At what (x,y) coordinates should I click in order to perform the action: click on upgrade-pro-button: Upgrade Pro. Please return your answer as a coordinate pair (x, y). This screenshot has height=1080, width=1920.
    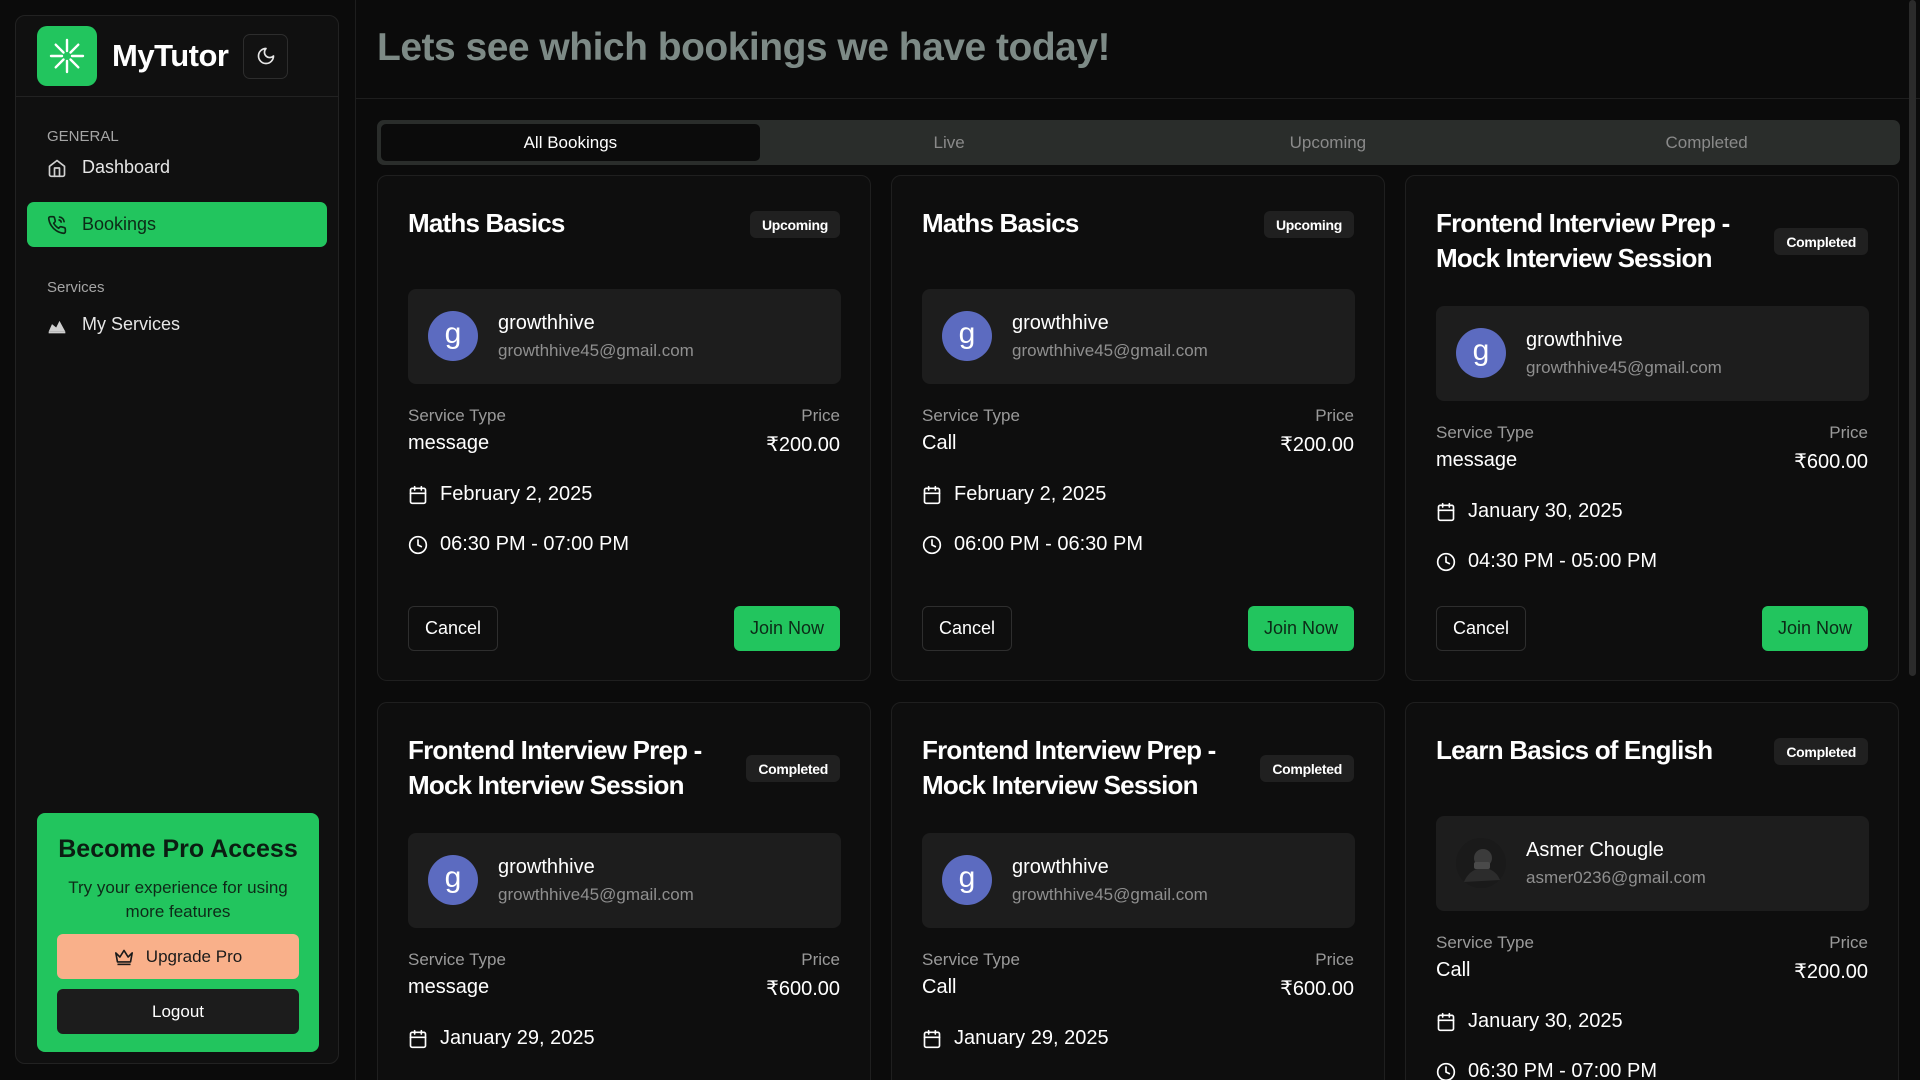
    Looking at the image, I should click on (178, 956).